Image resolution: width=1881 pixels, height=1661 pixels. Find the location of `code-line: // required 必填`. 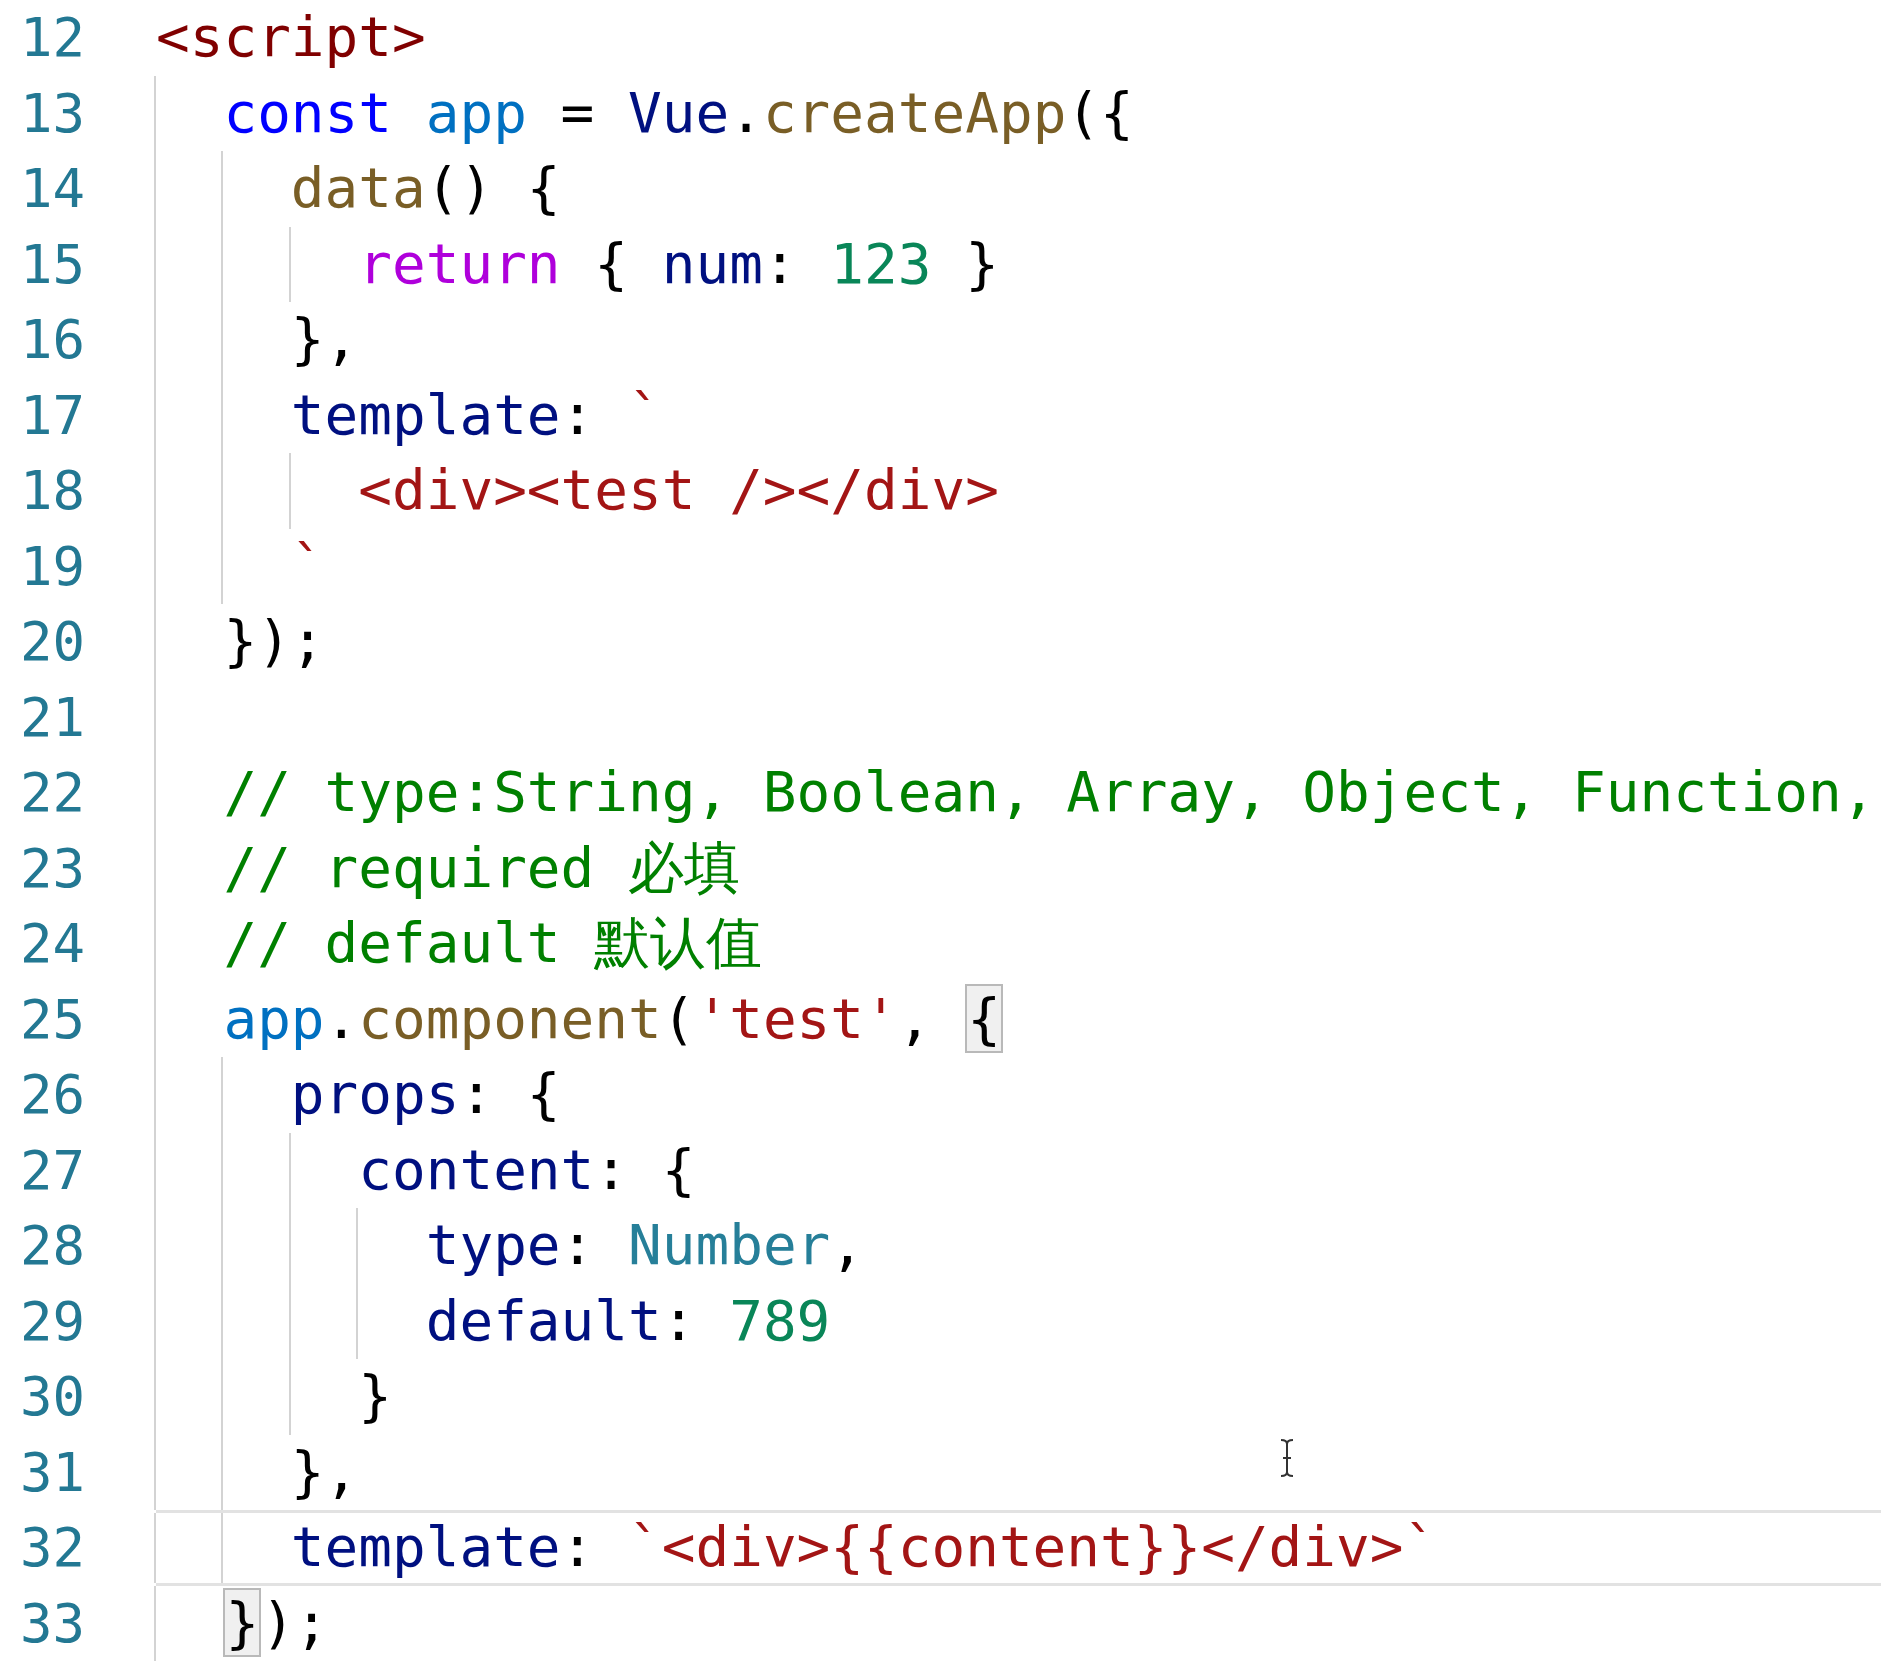

code-line: // required 必填 is located at coordinates (481, 867).